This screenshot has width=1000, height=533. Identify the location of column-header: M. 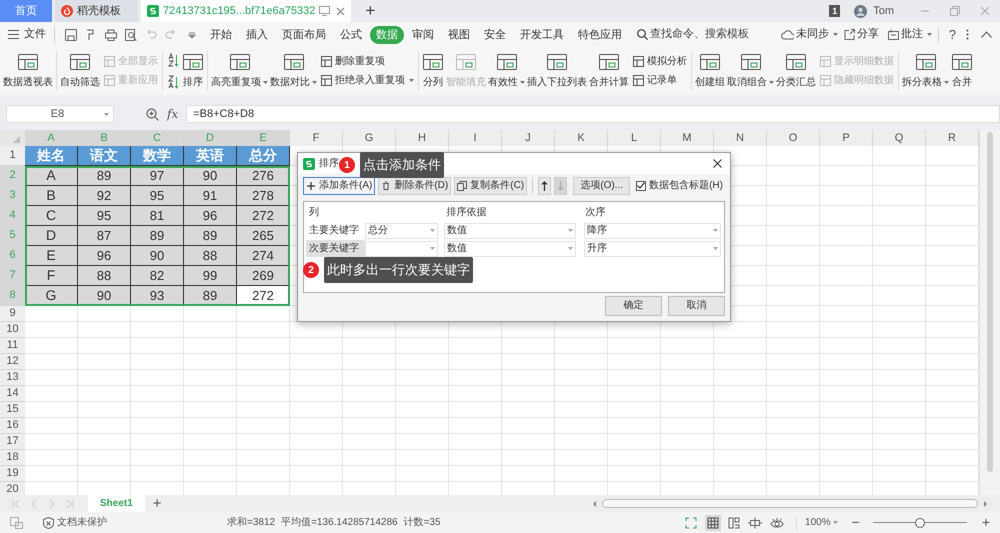
(687, 138).